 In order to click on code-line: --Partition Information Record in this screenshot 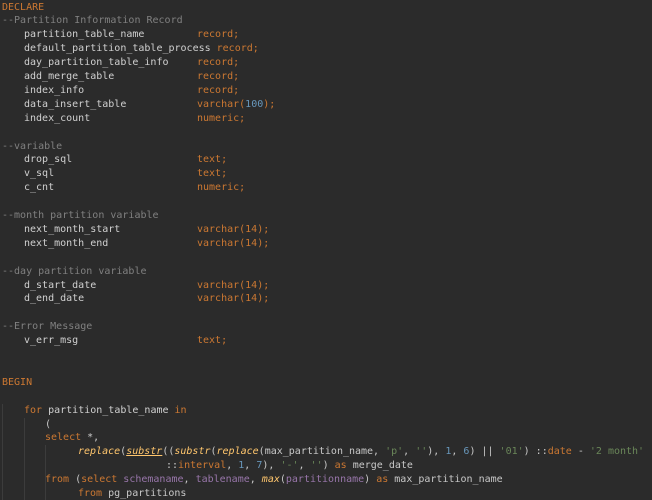, I will do `click(92, 21)`.